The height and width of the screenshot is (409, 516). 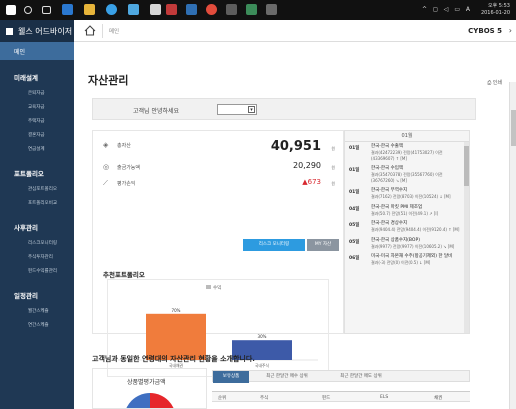 What do you see at coordinates (176, 310) in the screenshot?
I see `bar-value-label: 70%` at bounding box center [176, 310].